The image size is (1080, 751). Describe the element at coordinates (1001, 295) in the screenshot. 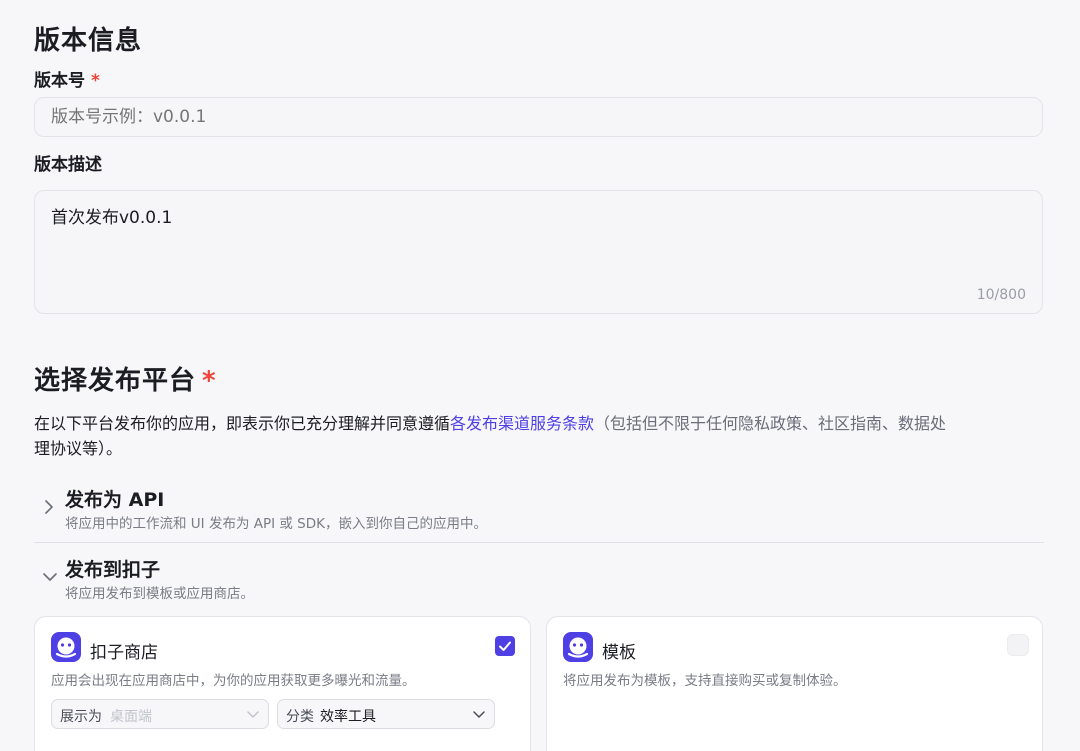

I see `version-desc-counter: 10/800` at that location.